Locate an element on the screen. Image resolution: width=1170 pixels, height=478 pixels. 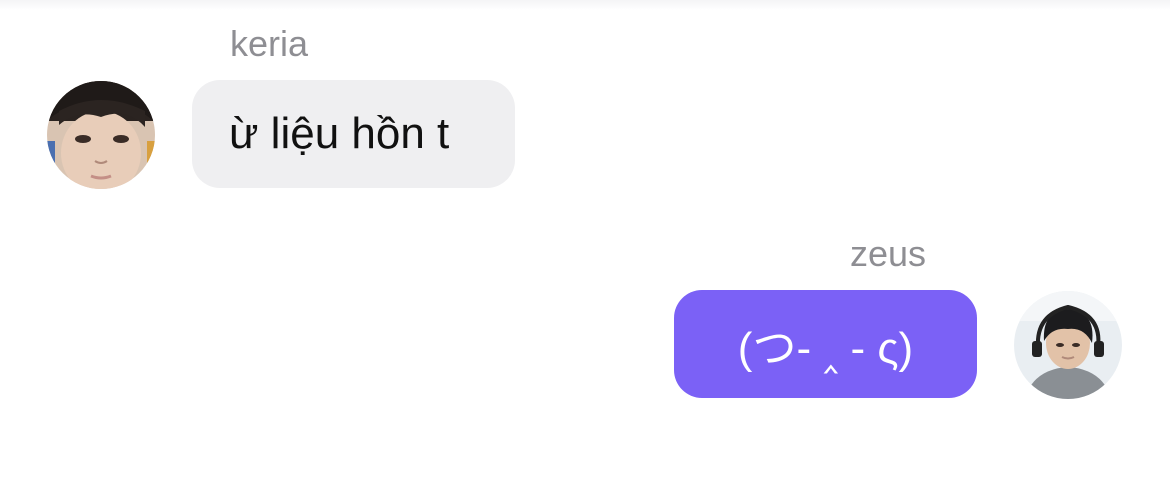
avatar-keria is located at coordinates (101, 135).